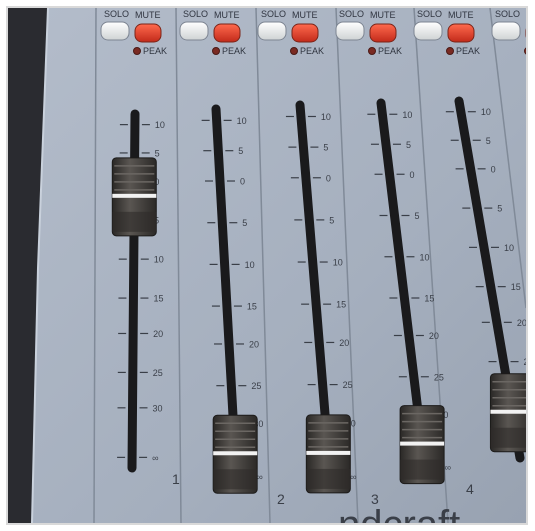 The width and height of the screenshot is (535, 531). What do you see at coordinates (281, 499) in the screenshot?
I see `channel-number: 2` at bounding box center [281, 499].